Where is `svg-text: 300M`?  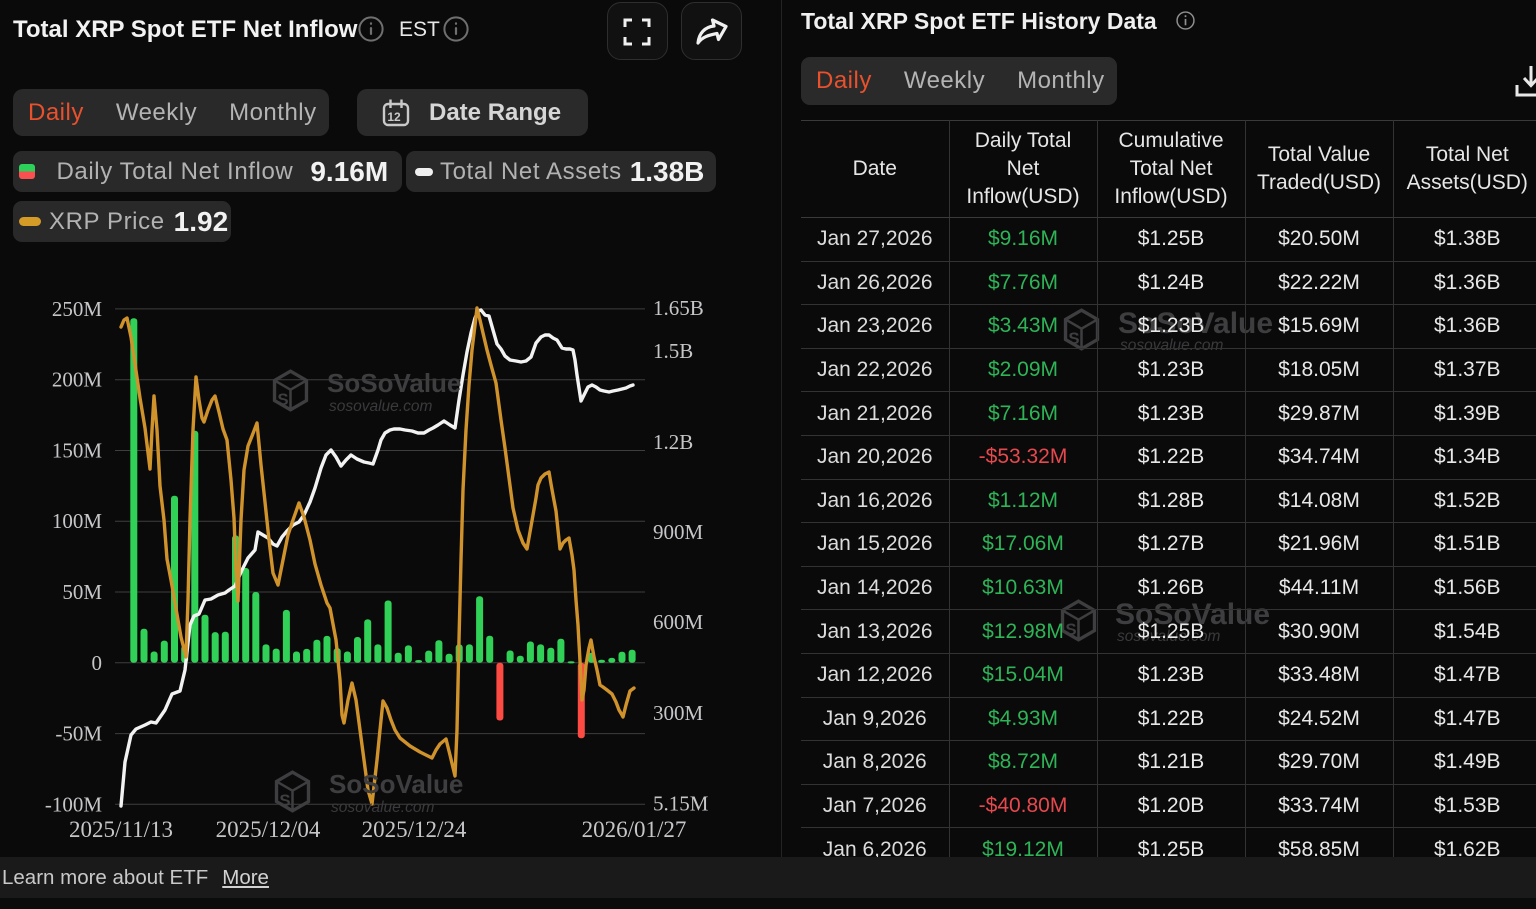
svg-text: 300M is located at coordinates (678, 713).